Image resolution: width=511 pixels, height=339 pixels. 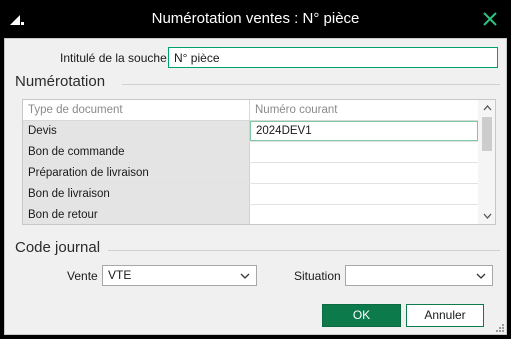 What do you see at coordinates (500, 328) in the screenshot?
I see `resize-grip-icon` at bounding box center [500, 328].